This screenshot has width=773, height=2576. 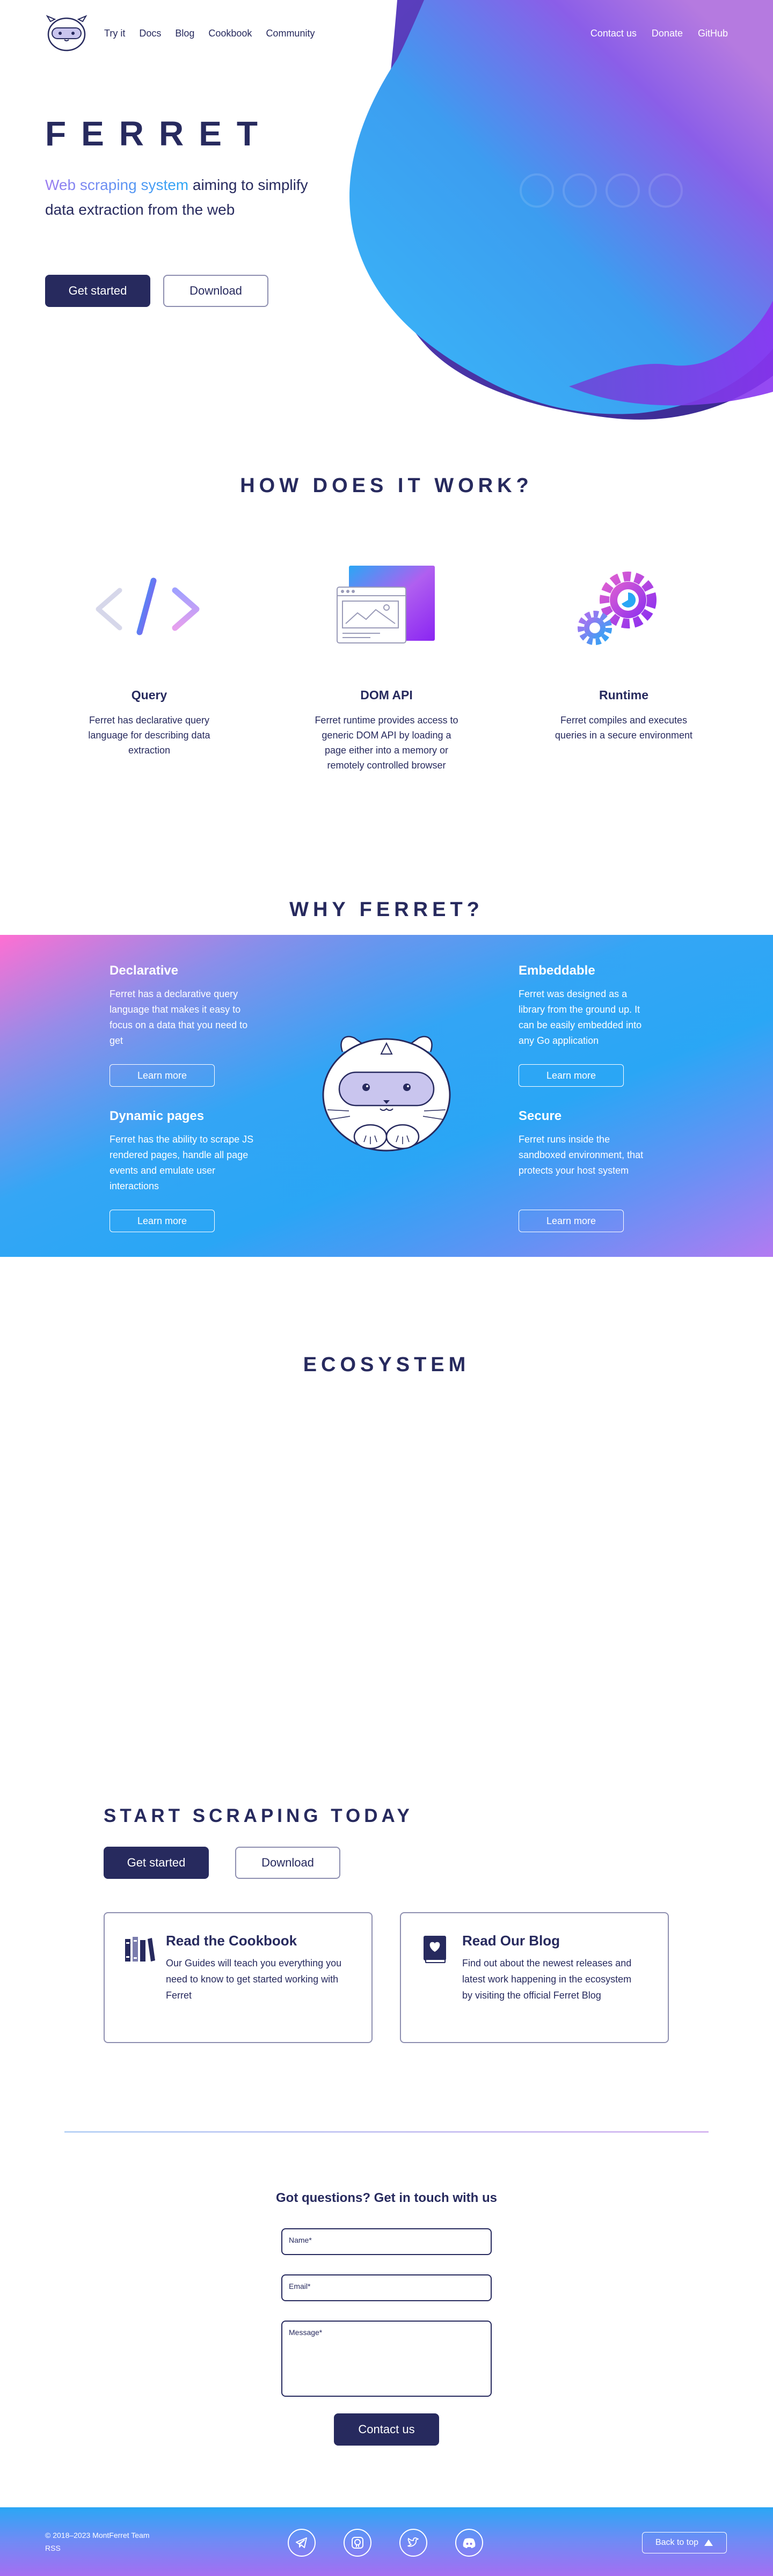 What do you see at coordinates (386, 2241) in the screenshot?
I see `name-field: Name*` at bounding box center [386, 2241].